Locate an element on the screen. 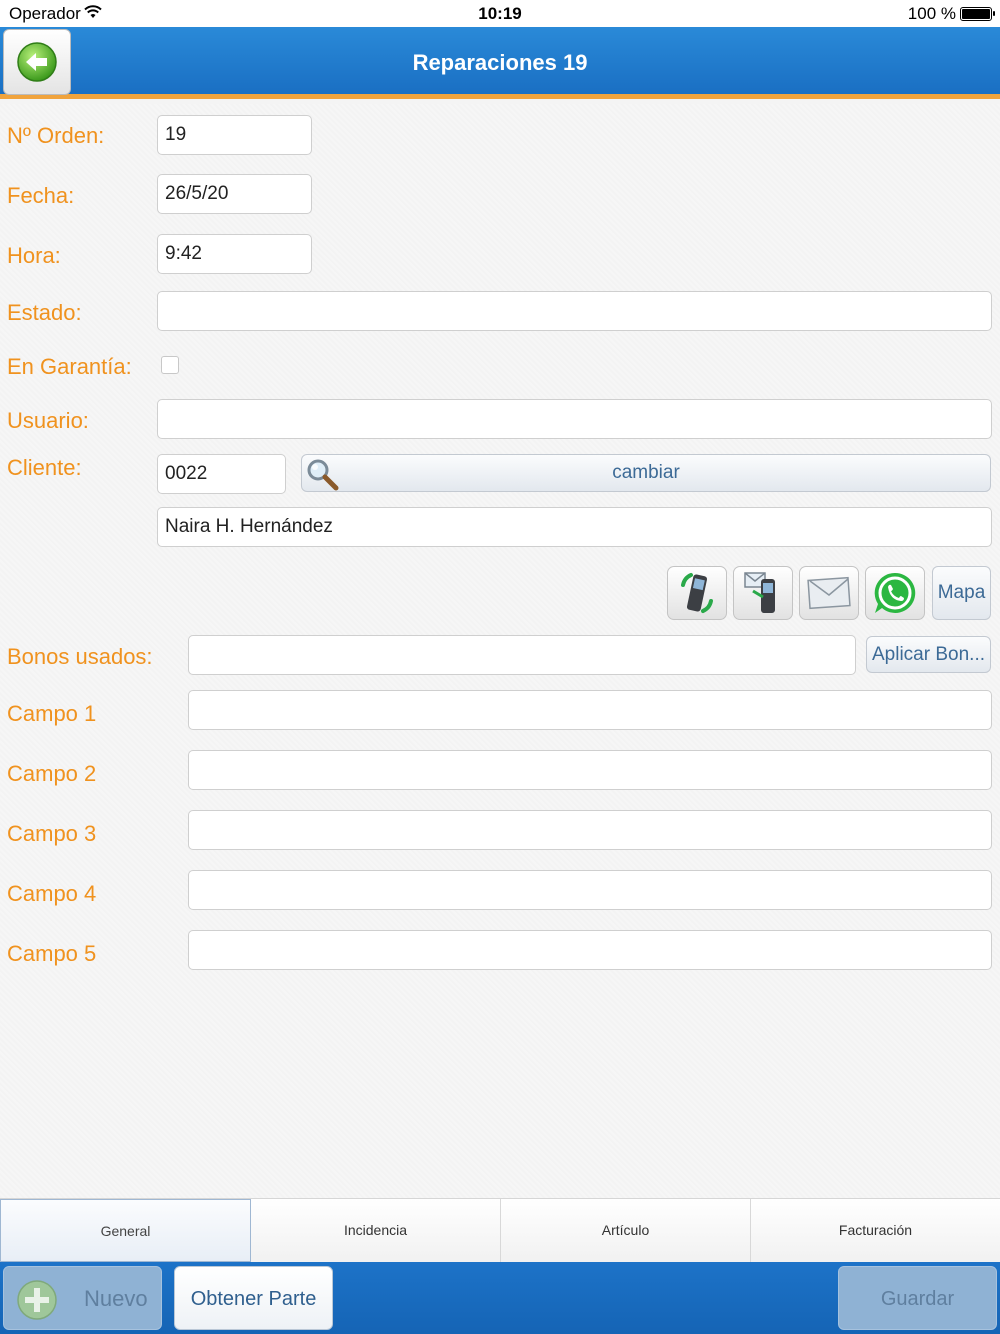 This screenshot has height=1334, width=1000. tab-facturacion: Facturación is located at coordinates (875, 1230).